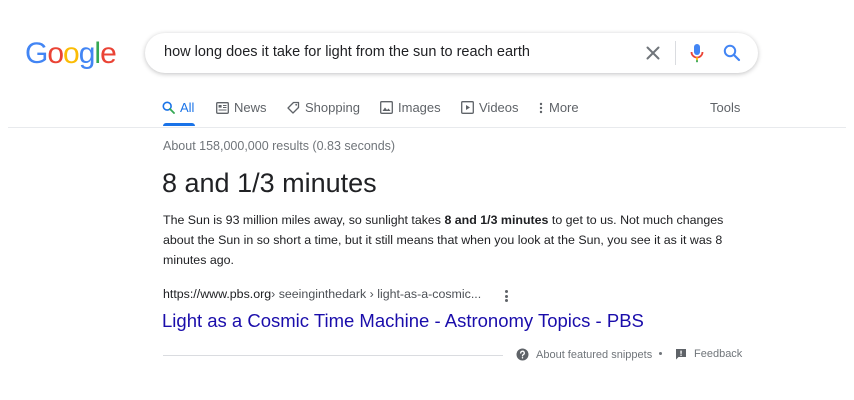 Image resolution: width=854 pixels, height=400 pixels. What do you see at coordinates (323, 107) in the screenshot?
I see `tab-shopping: Shopping` at bounding box center [323, 107].